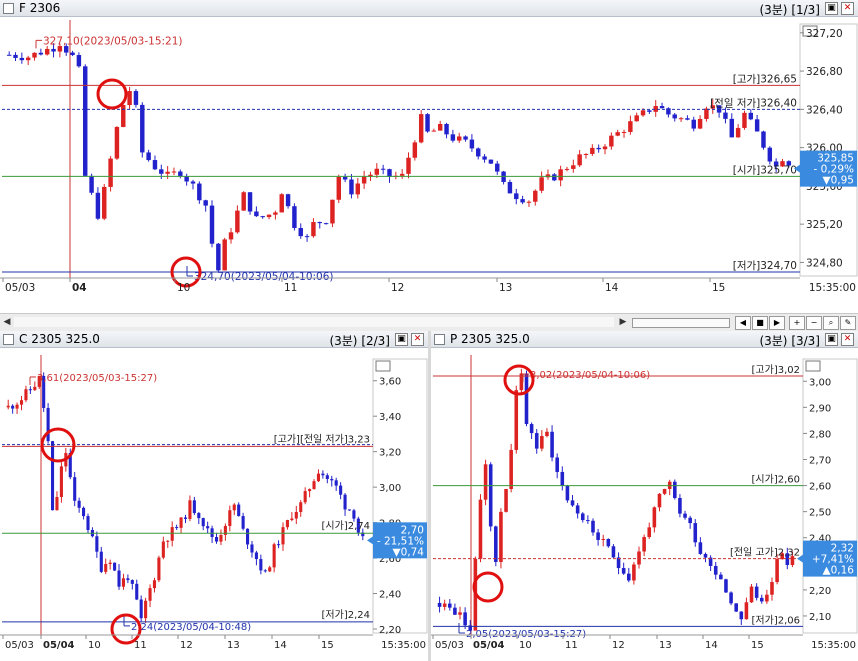 Image resolution: width=858 pixels, height=661 pixels. What do you see at coordinates (797, 323) in the screenshot?
I see `zoom-in-icon: +` at bounding box center [797, 323].